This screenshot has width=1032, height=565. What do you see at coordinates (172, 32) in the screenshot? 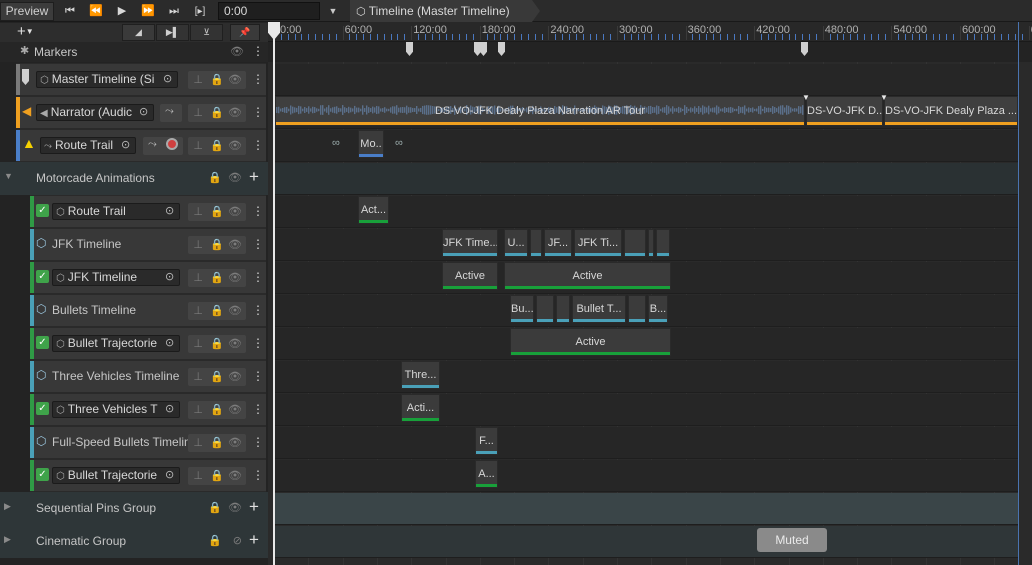
I see `ripple-mode-icon: ▶▌` at bounding box center [172, 32].